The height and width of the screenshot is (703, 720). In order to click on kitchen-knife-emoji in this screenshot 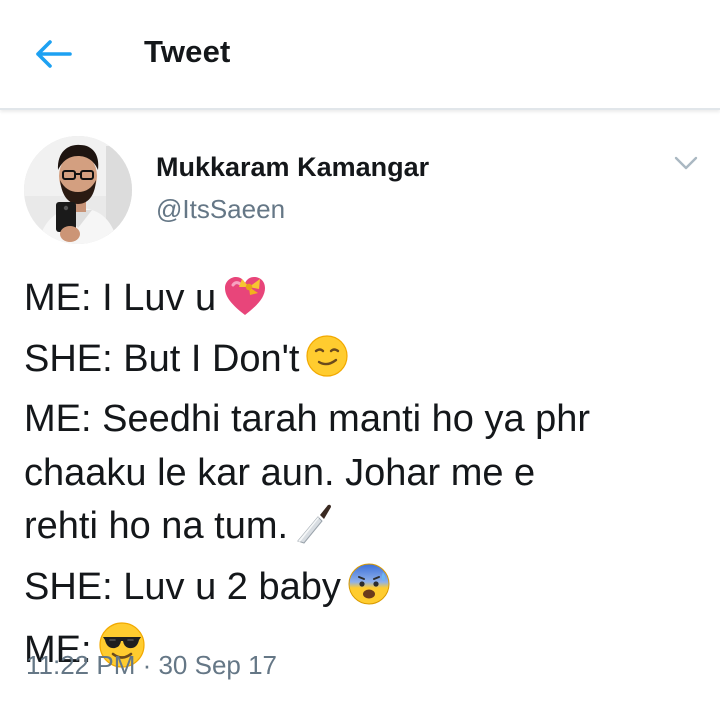, I will do `click(314, 531)`.